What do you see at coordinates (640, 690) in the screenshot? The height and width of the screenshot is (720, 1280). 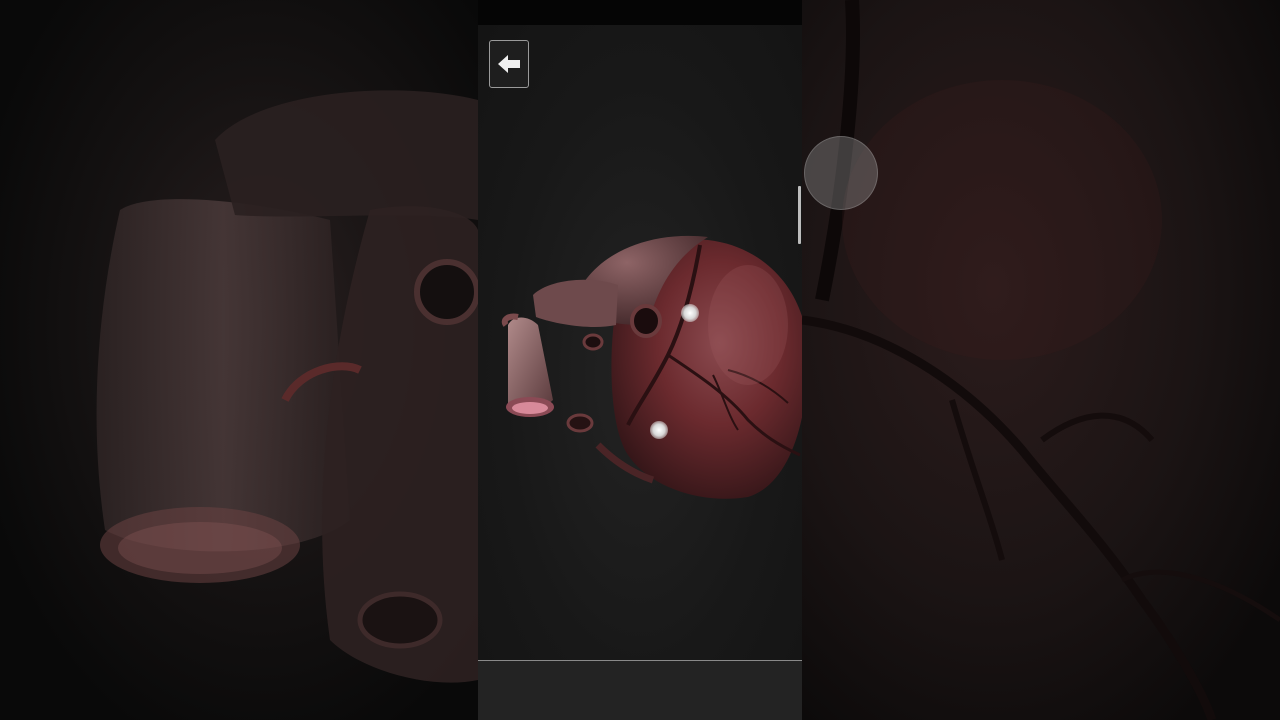 I see `bottom-bar` at bounding box center [640, 690].